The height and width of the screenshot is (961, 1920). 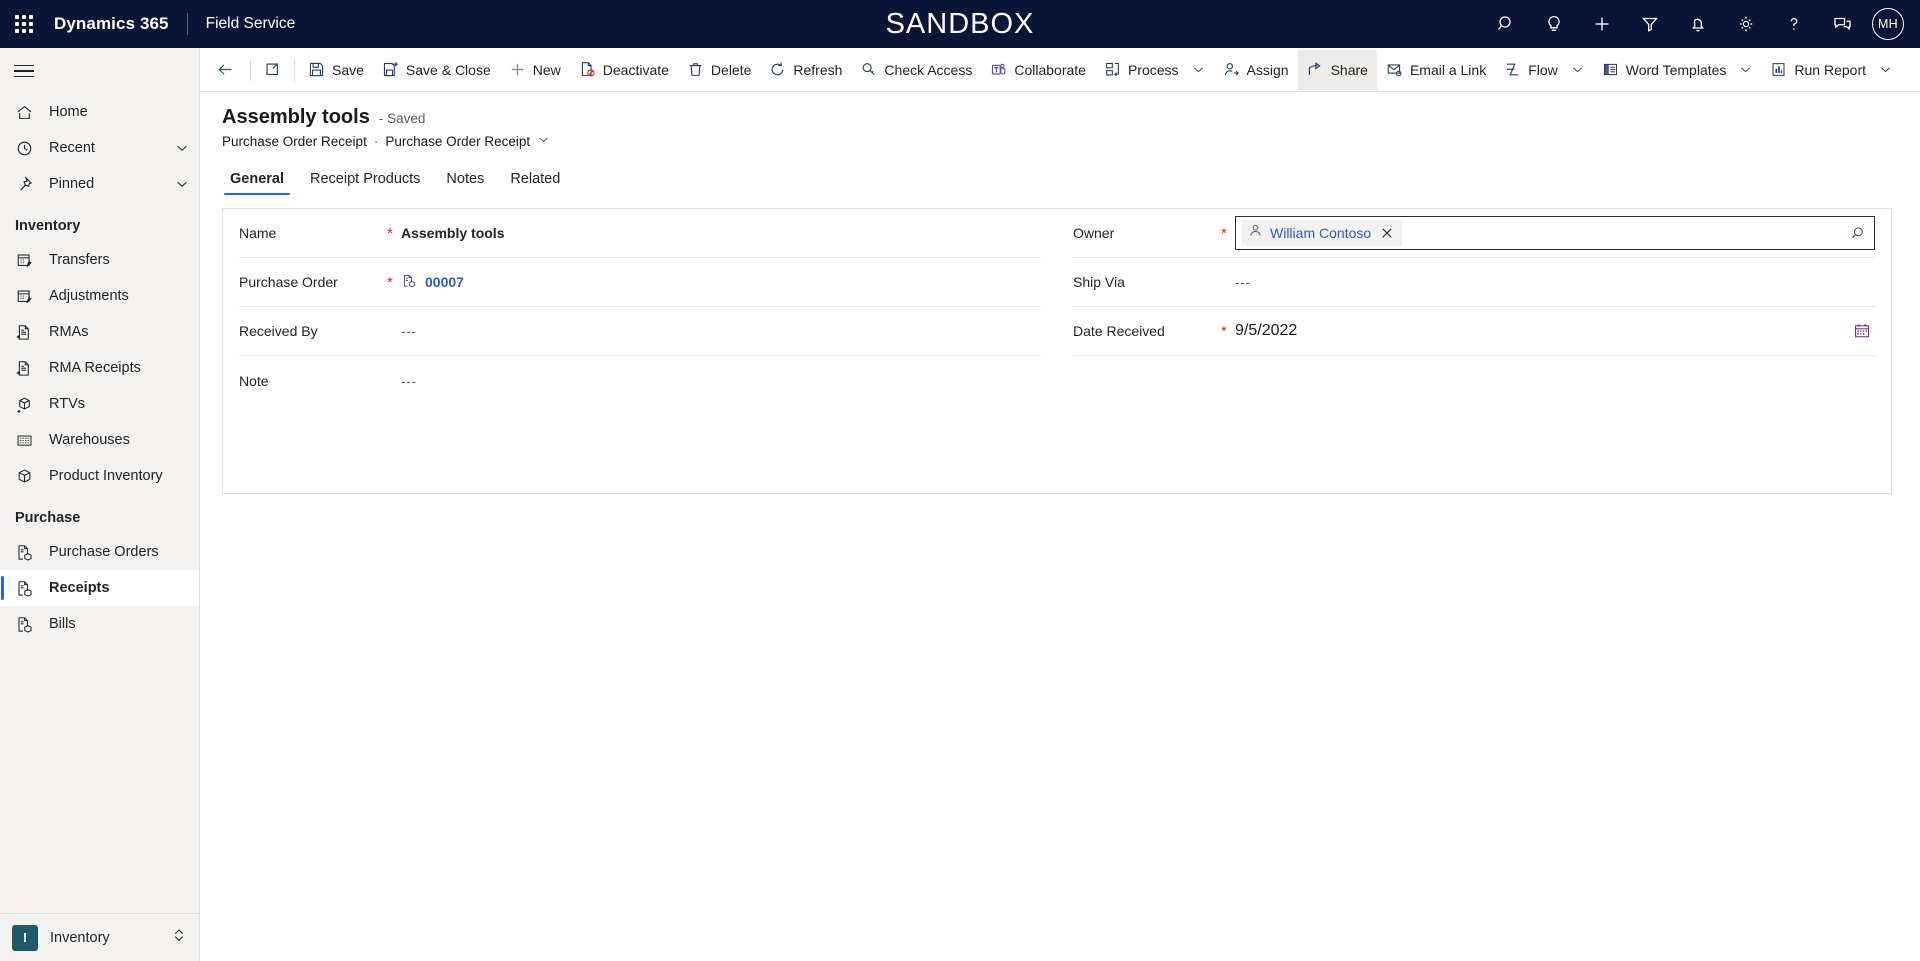 What do you see at coordinates (1698, 24) in the screenshot?
I see `bell-icon` at bounding box center [1698, 24].